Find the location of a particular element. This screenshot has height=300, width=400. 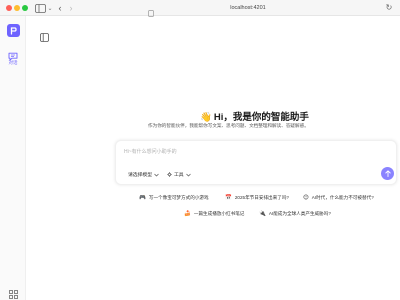

sidebar-toggle-icon is located at coordinates (40, 8).